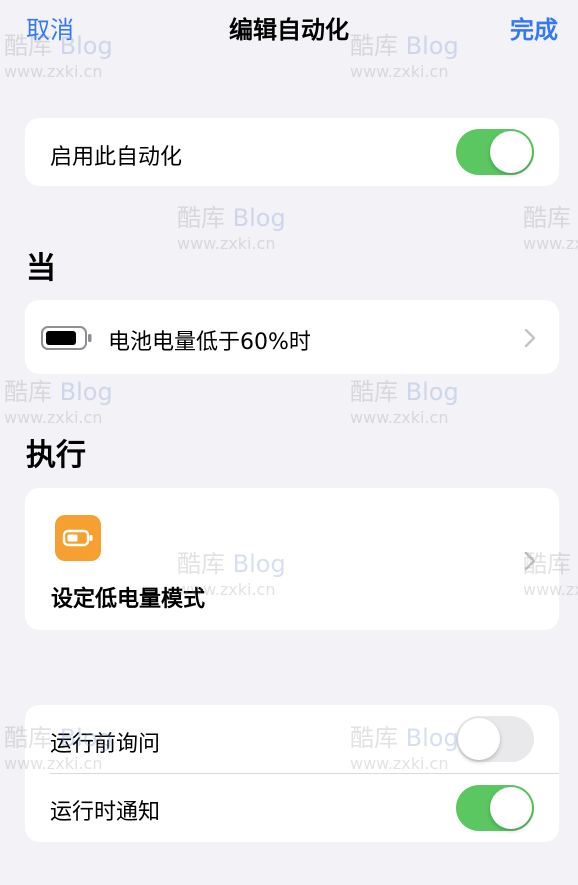 The height and width of the screenshot is (885, 578). I want to click on navigation-bar: 取消 编辑自动化 完成, so click(289, 28).